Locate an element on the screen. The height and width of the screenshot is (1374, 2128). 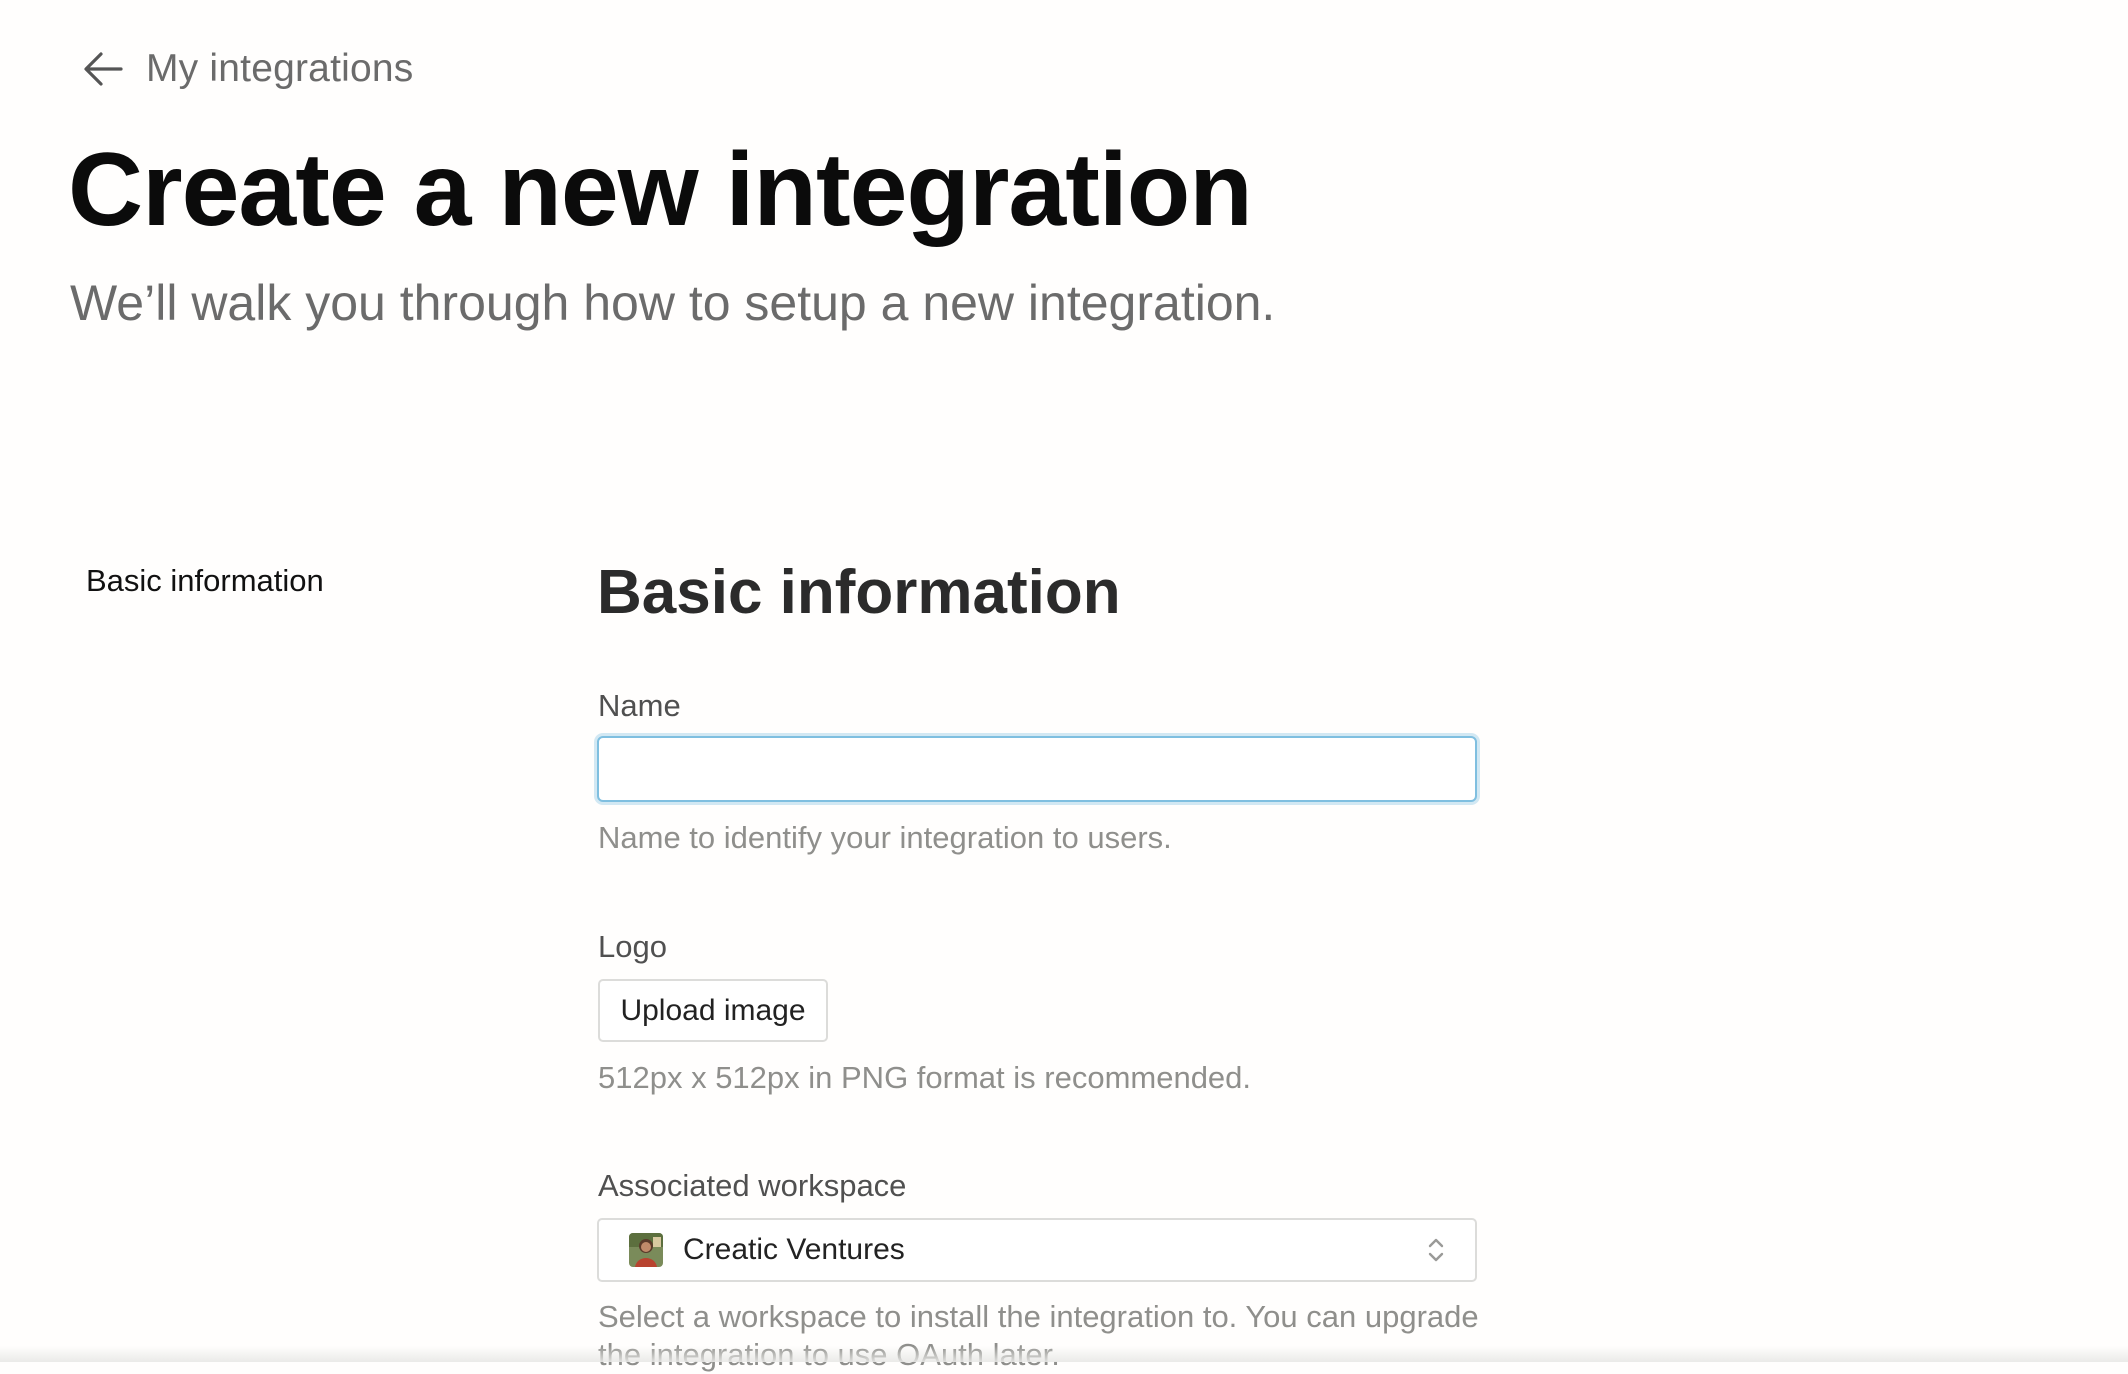
section-title: Basic information is located at coordinates (859, 592).